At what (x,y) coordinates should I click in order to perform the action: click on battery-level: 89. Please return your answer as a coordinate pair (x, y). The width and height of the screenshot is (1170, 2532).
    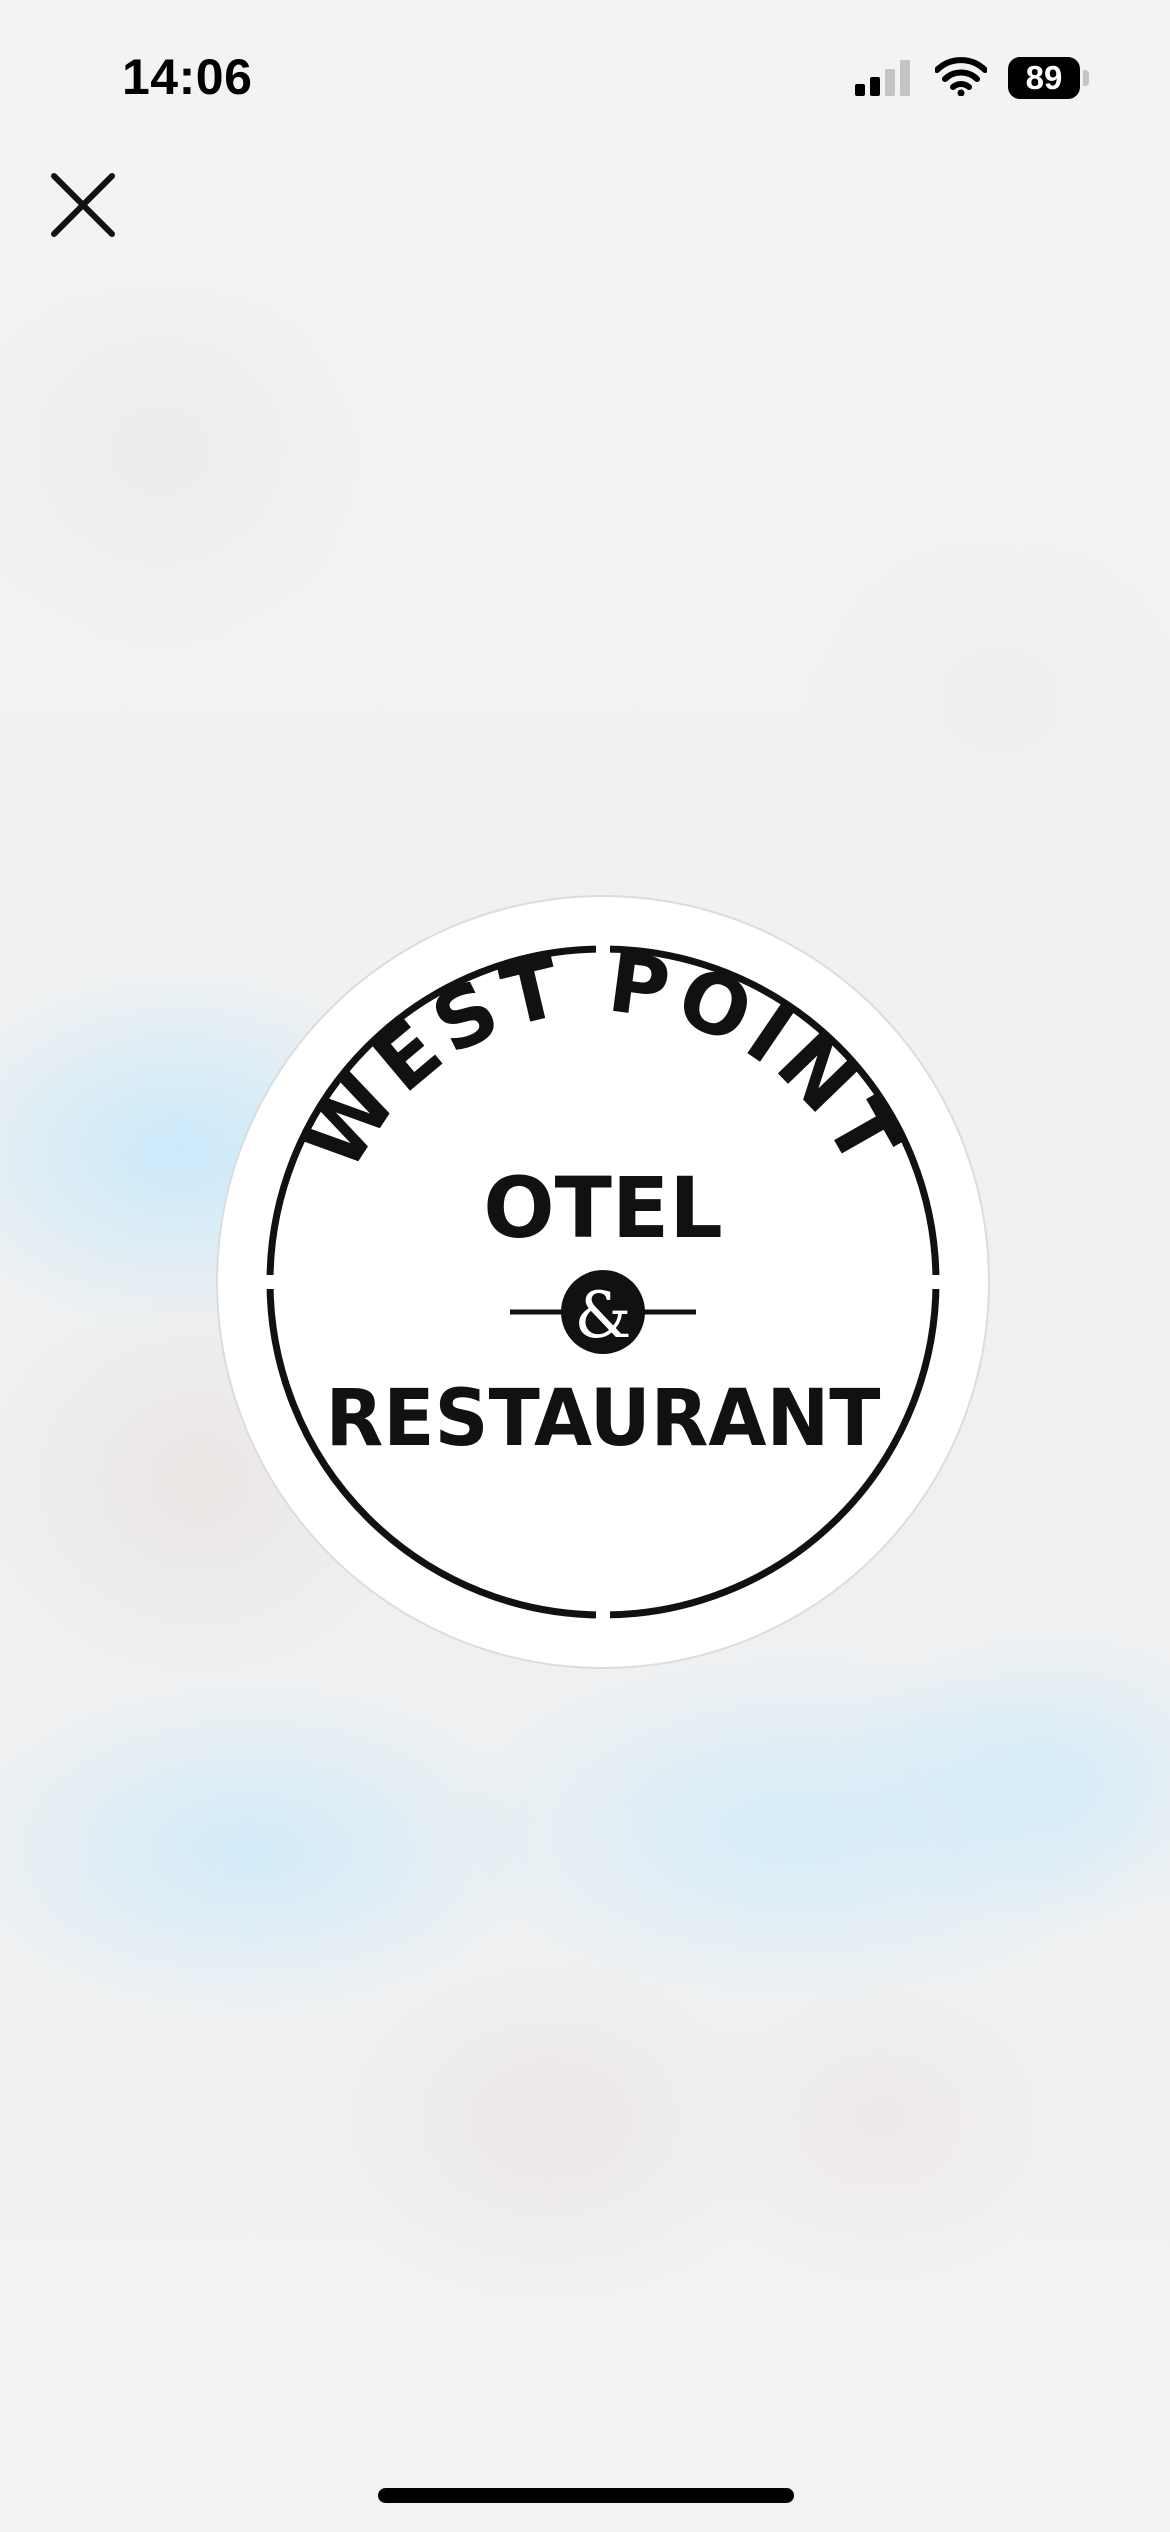
    Looking at the image, I should click on (1044, 77).